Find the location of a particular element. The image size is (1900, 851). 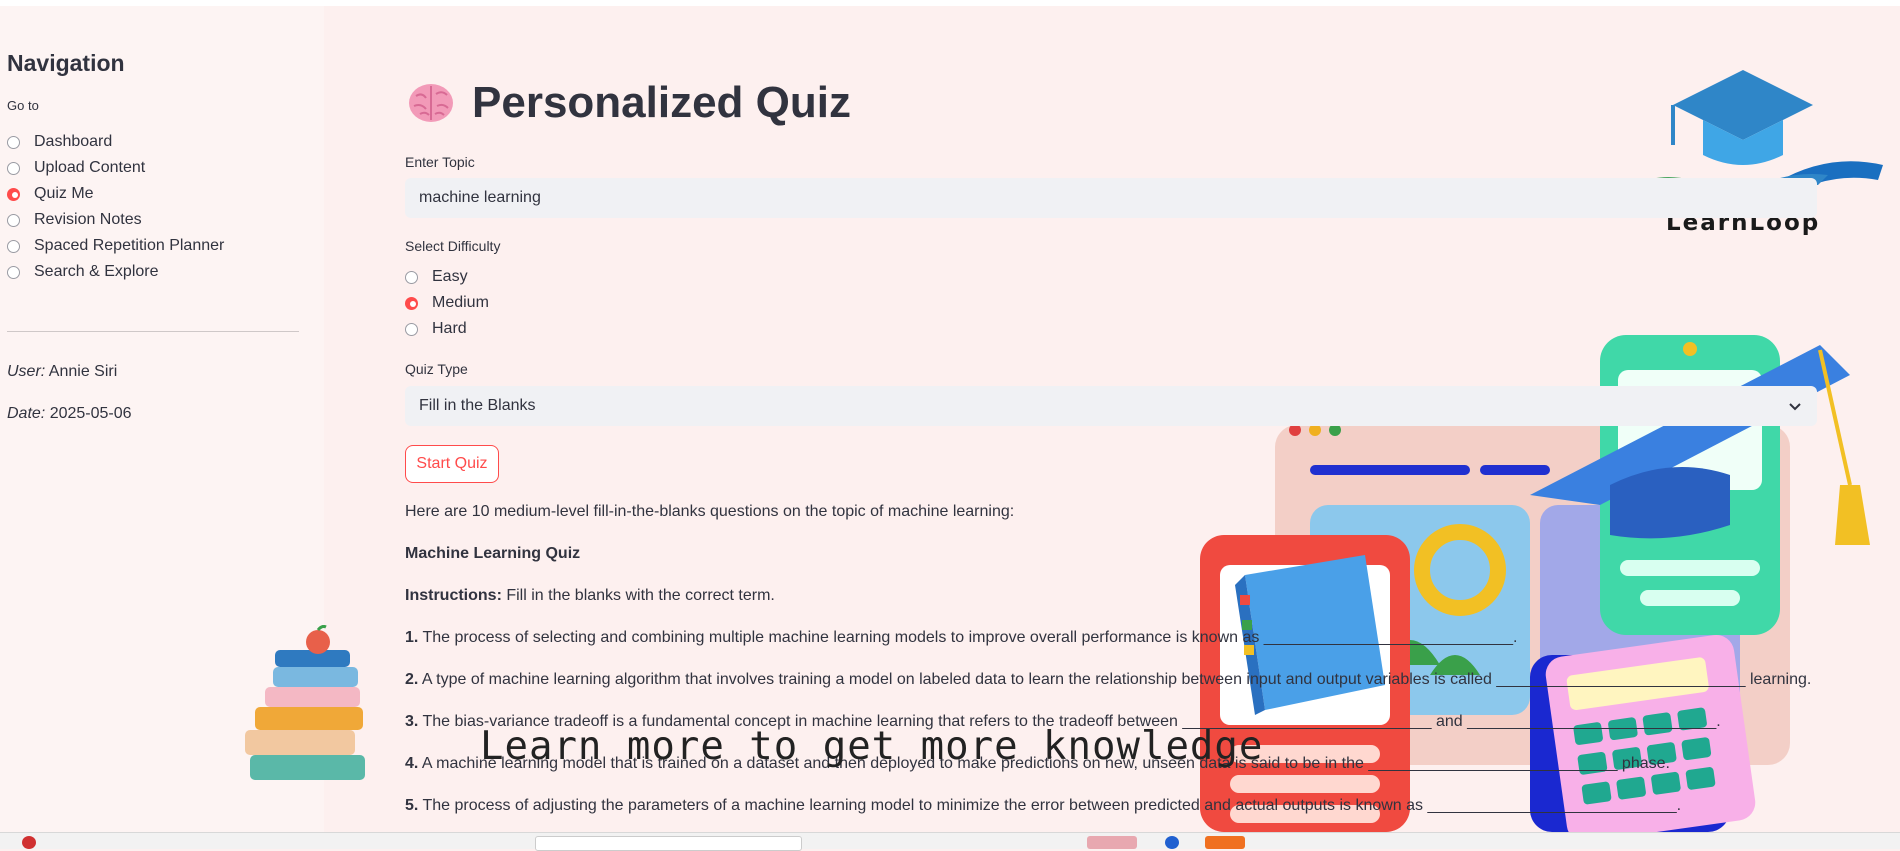

difficulty-option-medium: Medium is located at coordinates (447, 303).